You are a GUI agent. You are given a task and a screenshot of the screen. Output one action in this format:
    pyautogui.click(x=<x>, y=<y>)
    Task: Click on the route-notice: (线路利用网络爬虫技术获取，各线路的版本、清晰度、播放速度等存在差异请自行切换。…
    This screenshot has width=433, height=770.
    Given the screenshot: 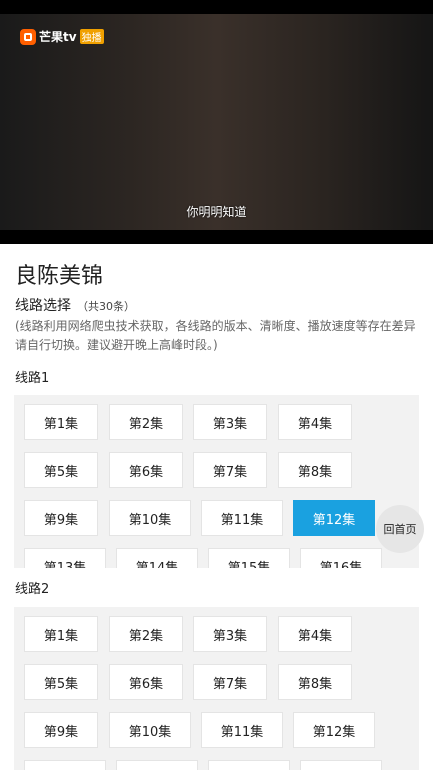 What is the action you would take?
    pyautogui.click(x=215, y=335)
    